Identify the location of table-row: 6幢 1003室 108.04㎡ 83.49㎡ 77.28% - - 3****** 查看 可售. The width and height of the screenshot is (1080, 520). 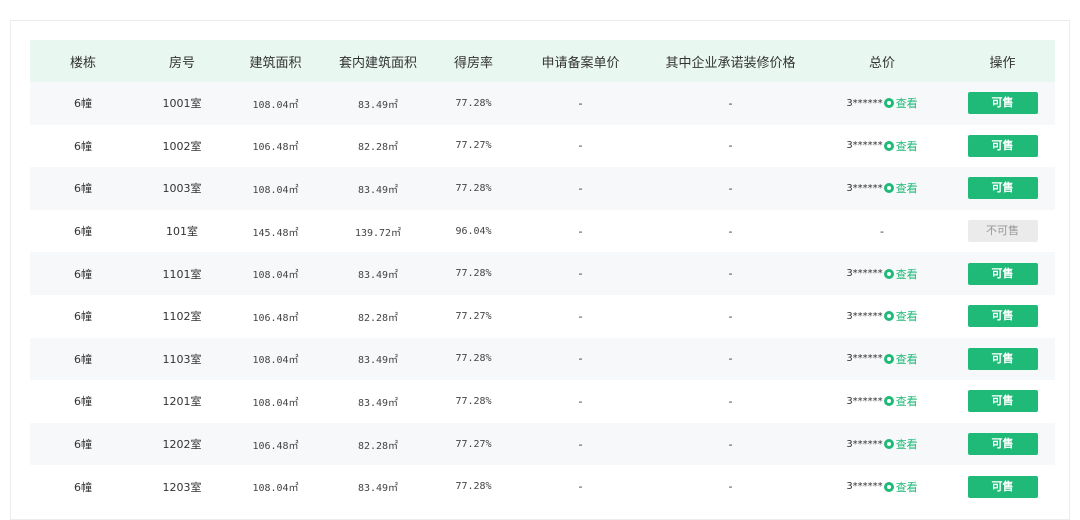
(542, 188).